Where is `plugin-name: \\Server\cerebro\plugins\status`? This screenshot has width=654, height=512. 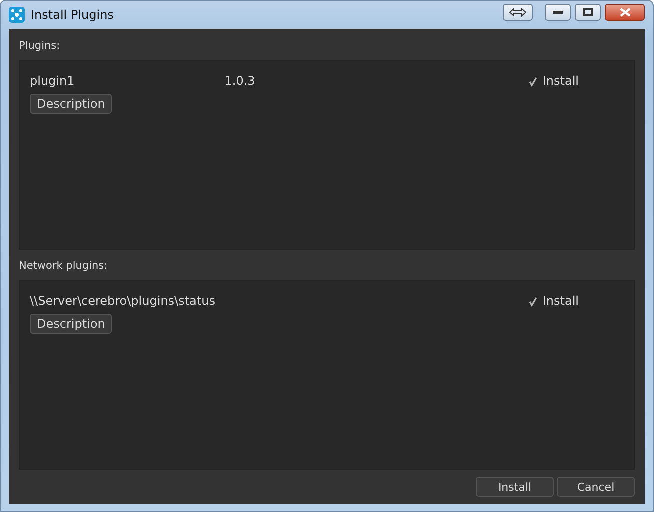
plugin-name: \\Server\cerebro\plugins\status is located at coordinates (123, 301).